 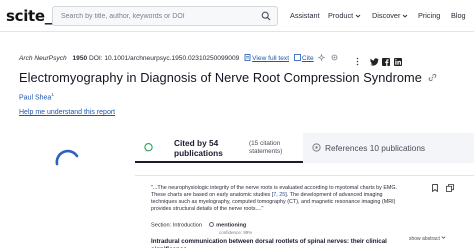 I want to click on journal-name: Arch NeurPsych, so click(x=43, y=58).